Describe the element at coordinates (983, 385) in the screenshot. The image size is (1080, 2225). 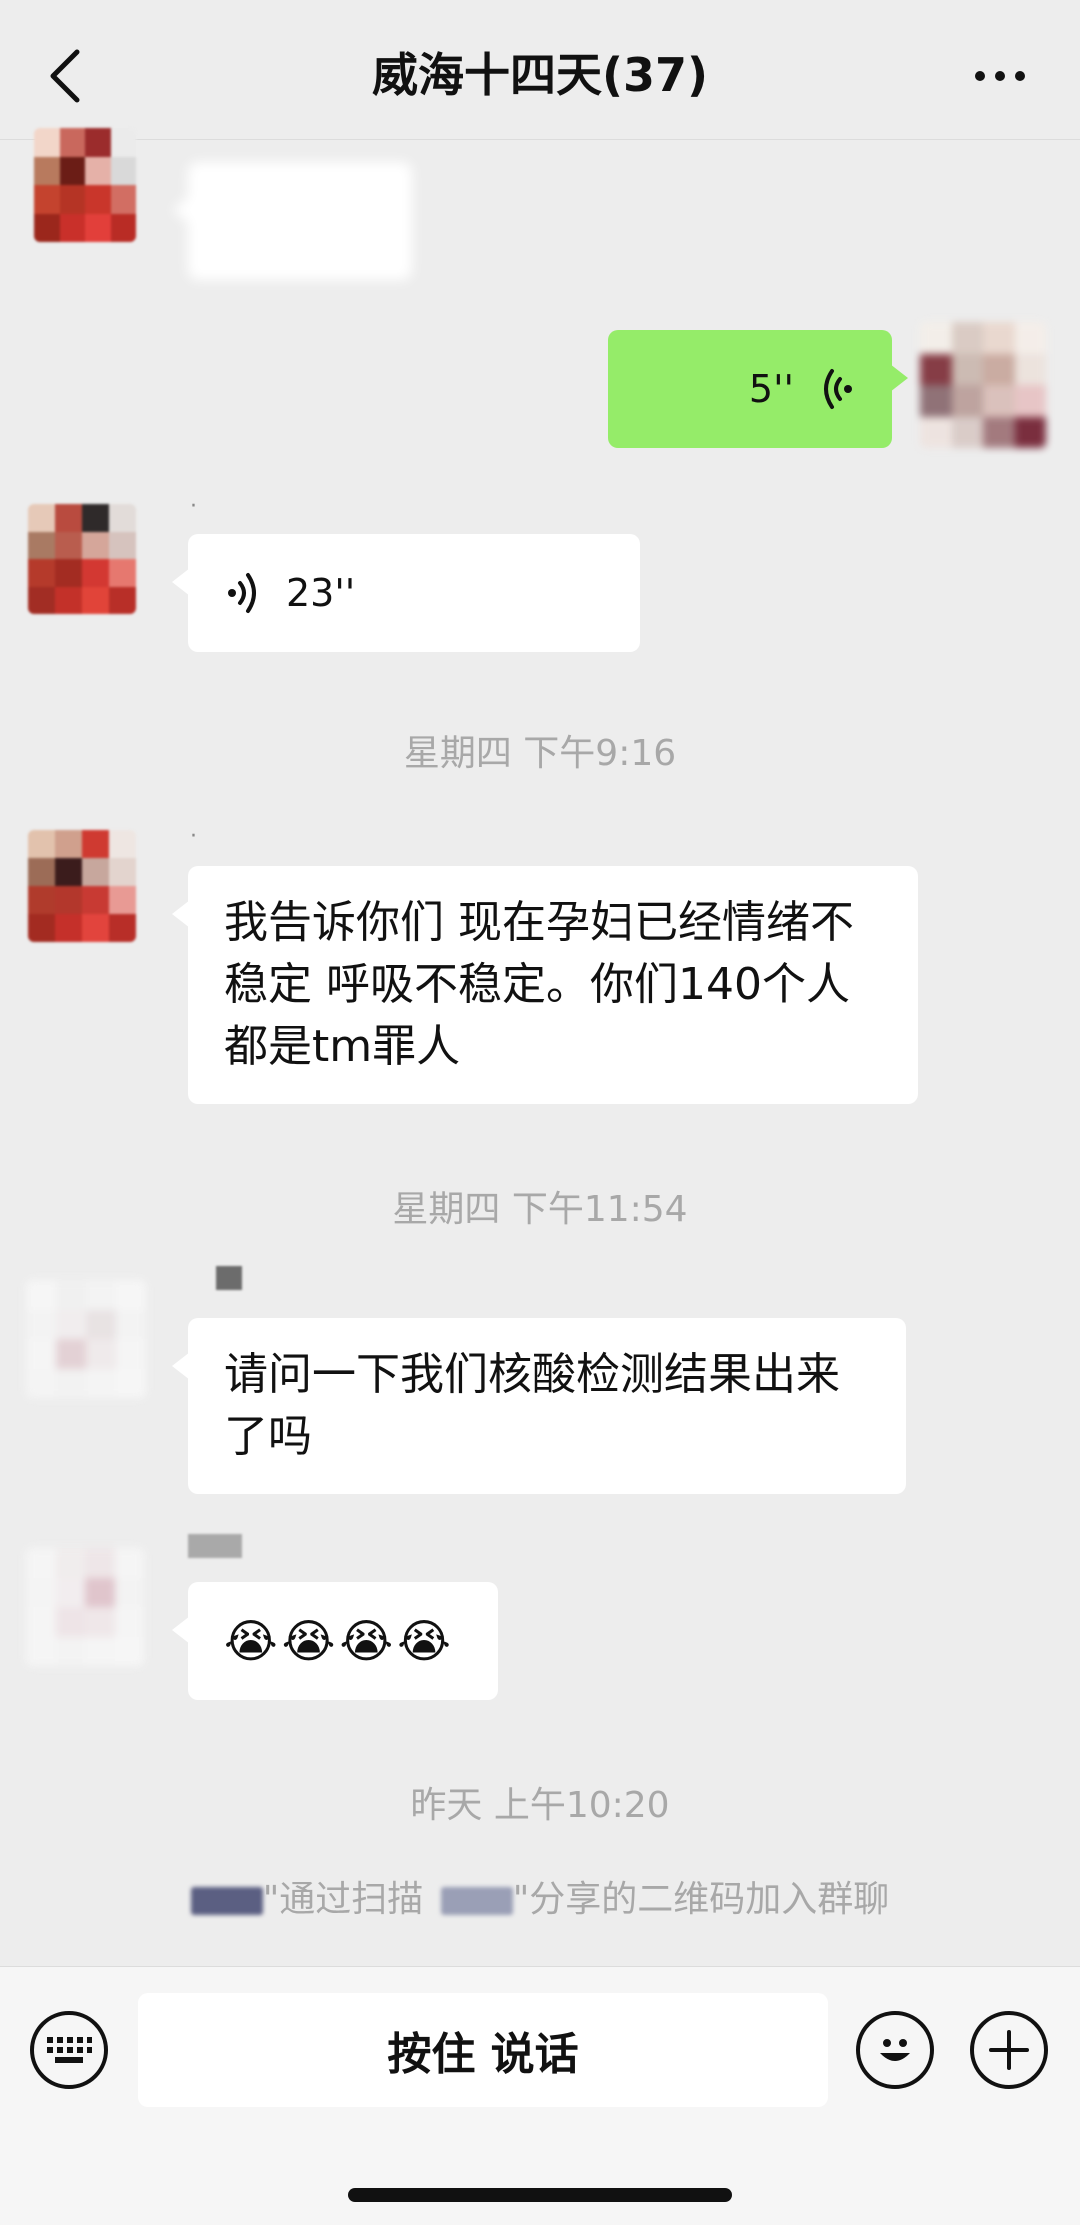
I see `my-avatar` at that location.